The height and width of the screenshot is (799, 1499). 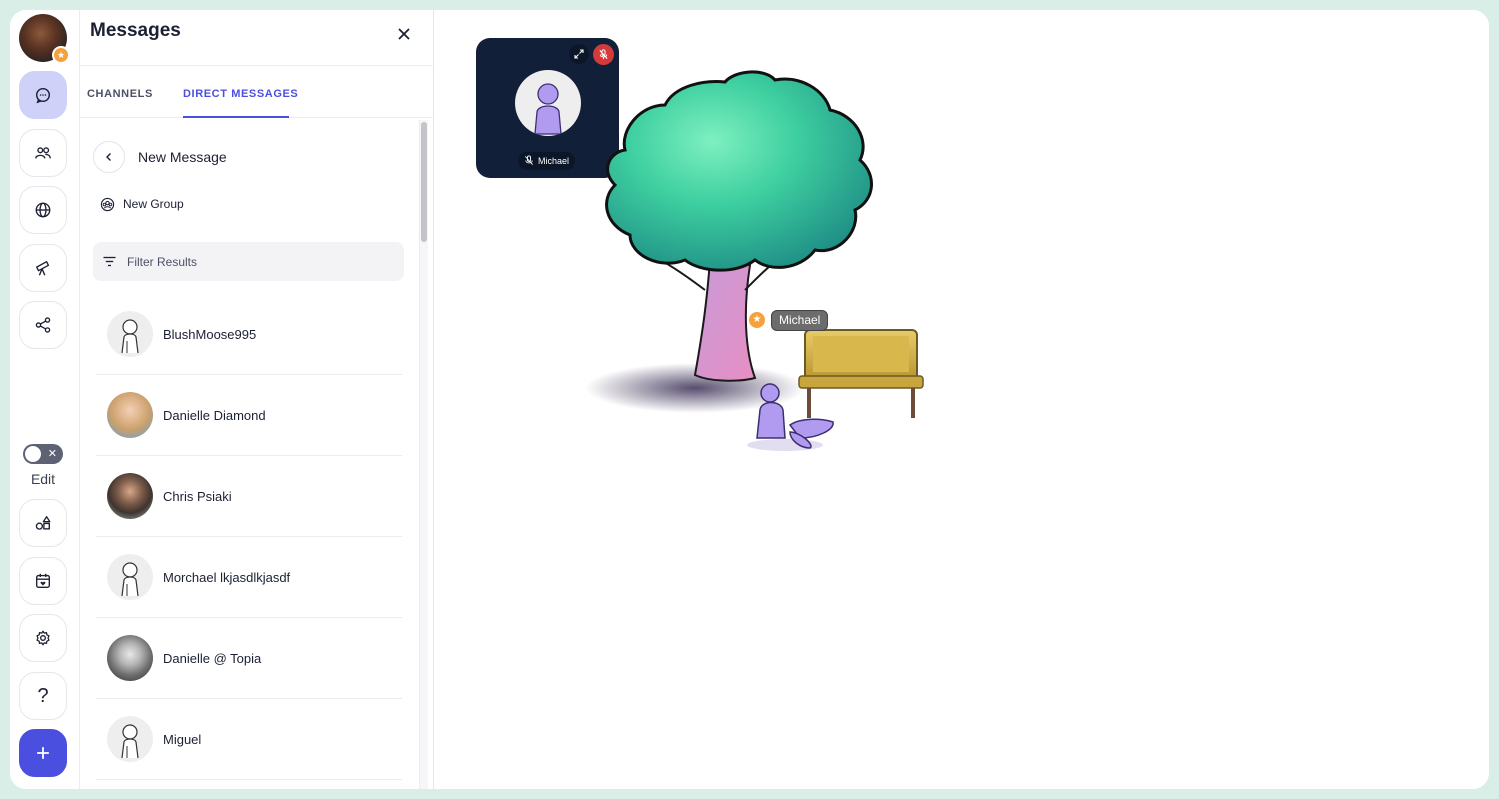 I want to click on globe-icon, so click(x=43, y=210).